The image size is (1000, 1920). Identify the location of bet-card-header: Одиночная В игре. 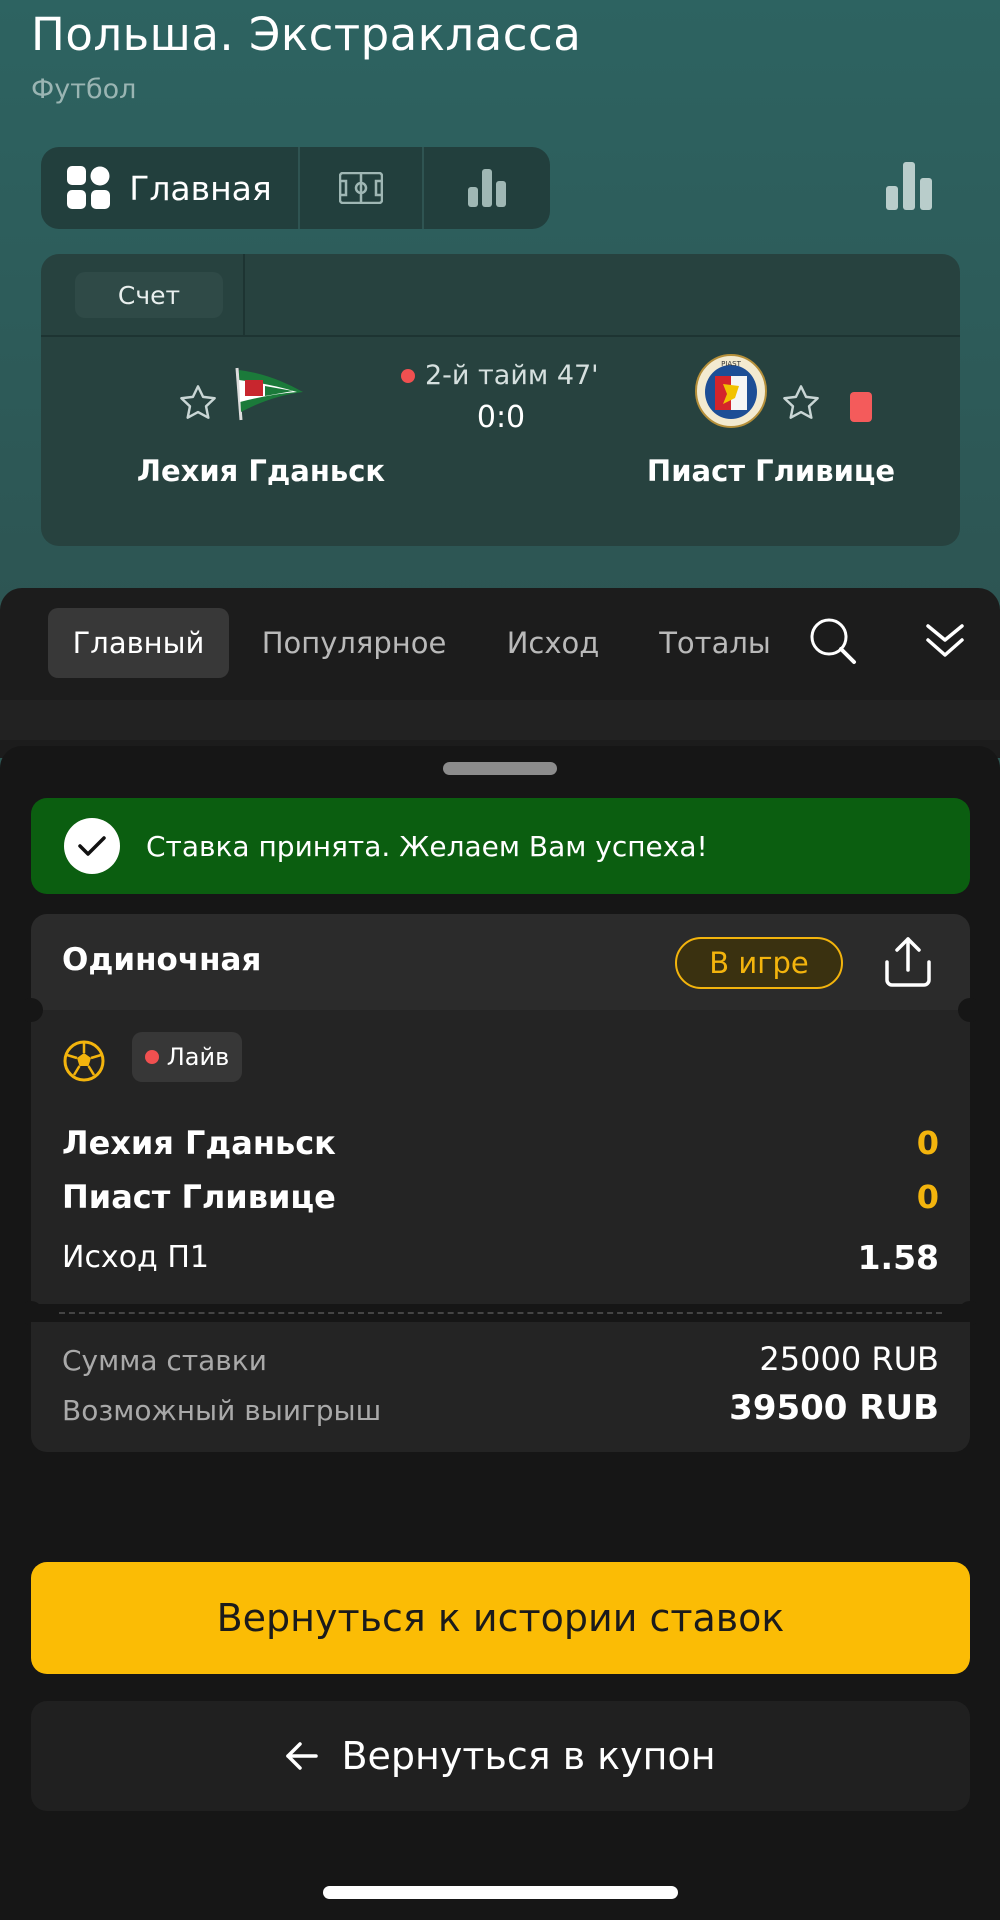
(500, 962).